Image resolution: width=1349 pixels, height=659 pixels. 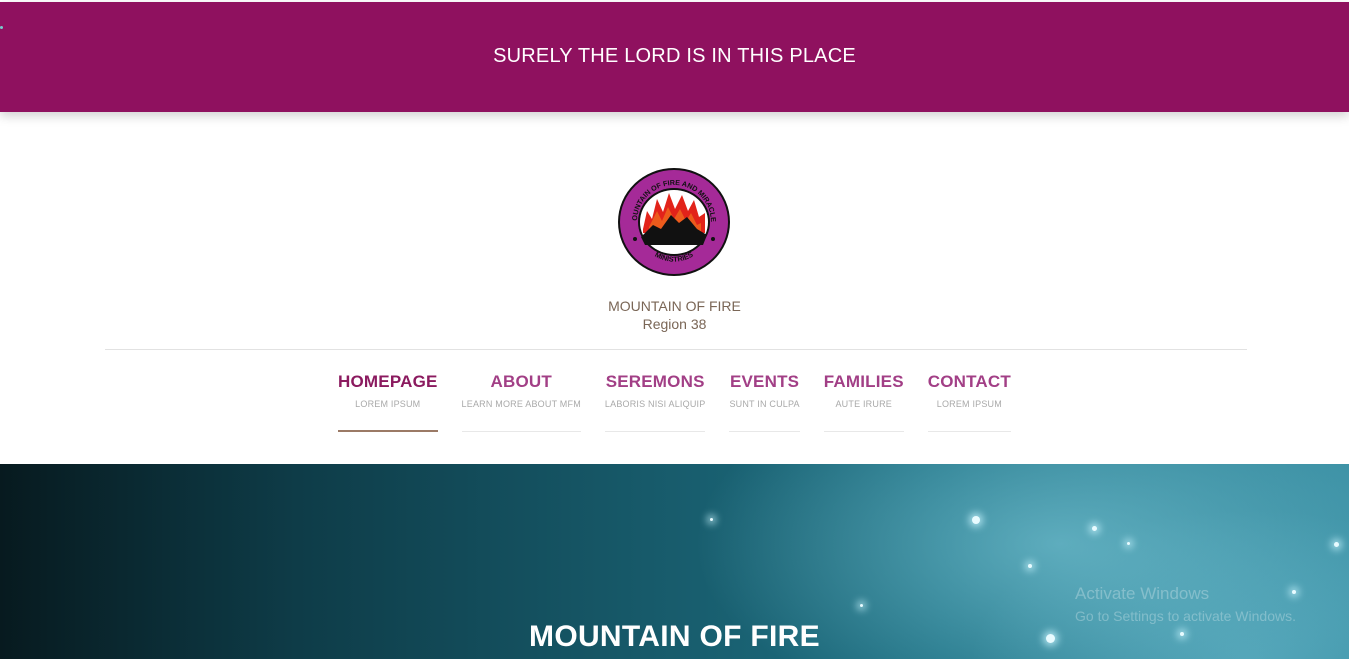 What do you see at coordinates (674, 306) in the screenshot?
I see `brand-name: MOUNTAIN OF FIRE` at bounding box center [674, 306].